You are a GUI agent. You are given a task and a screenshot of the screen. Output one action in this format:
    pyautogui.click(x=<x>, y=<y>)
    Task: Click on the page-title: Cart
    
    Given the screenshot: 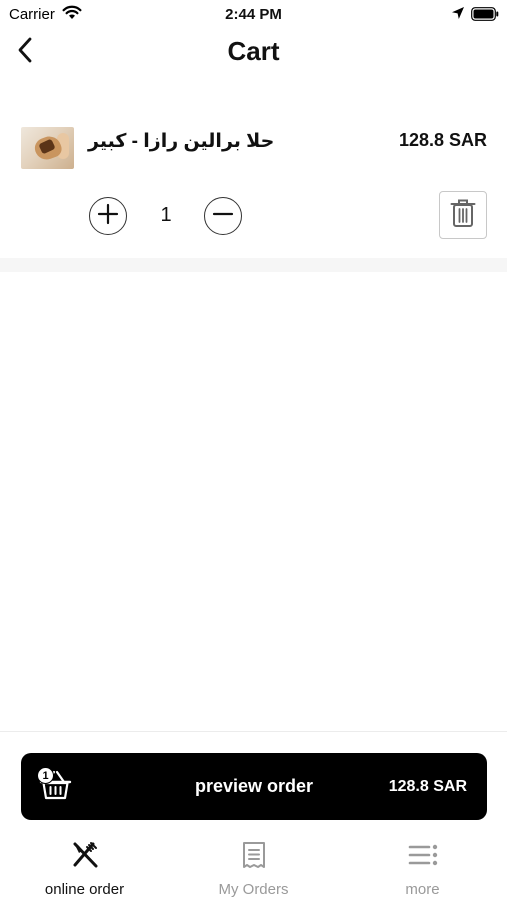 What is the action you would take?
    pyautogui.click(x=253, y=51)
    